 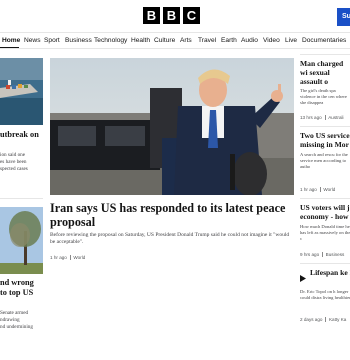 I want to click on timestamp: 13 hrs ago, so click(x=311, y=117).